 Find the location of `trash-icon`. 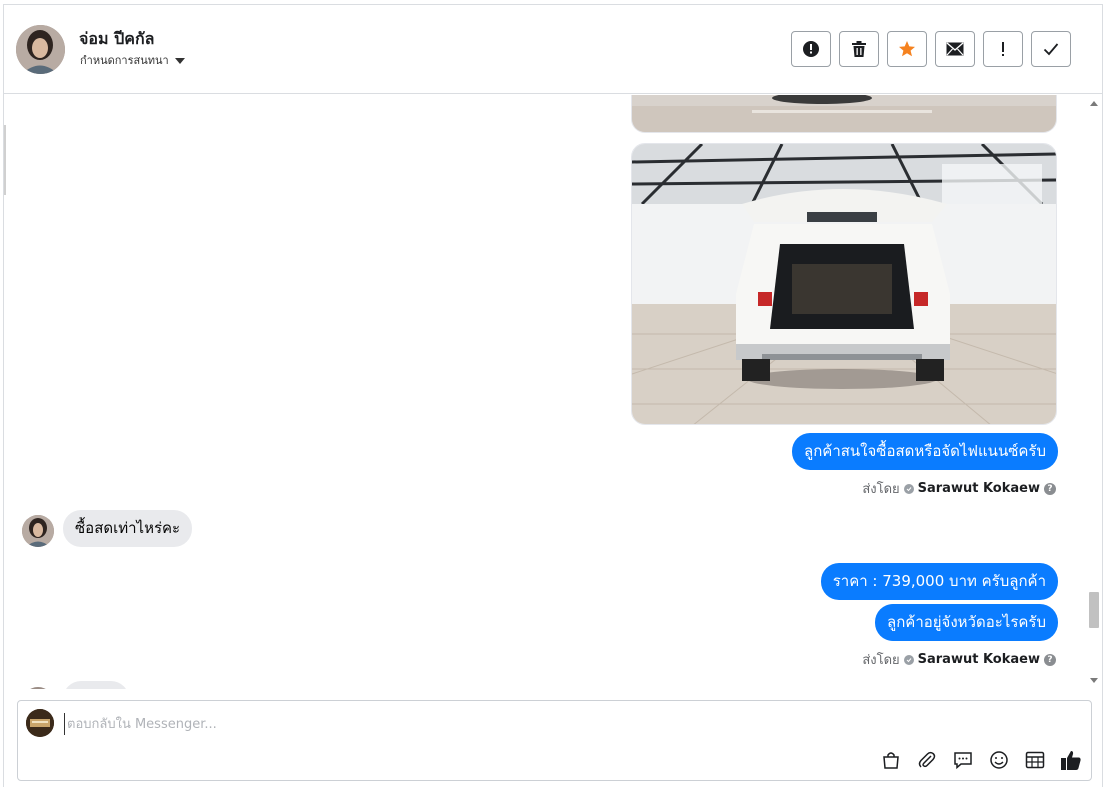

trash-icon is located at coordinates (859, 49).